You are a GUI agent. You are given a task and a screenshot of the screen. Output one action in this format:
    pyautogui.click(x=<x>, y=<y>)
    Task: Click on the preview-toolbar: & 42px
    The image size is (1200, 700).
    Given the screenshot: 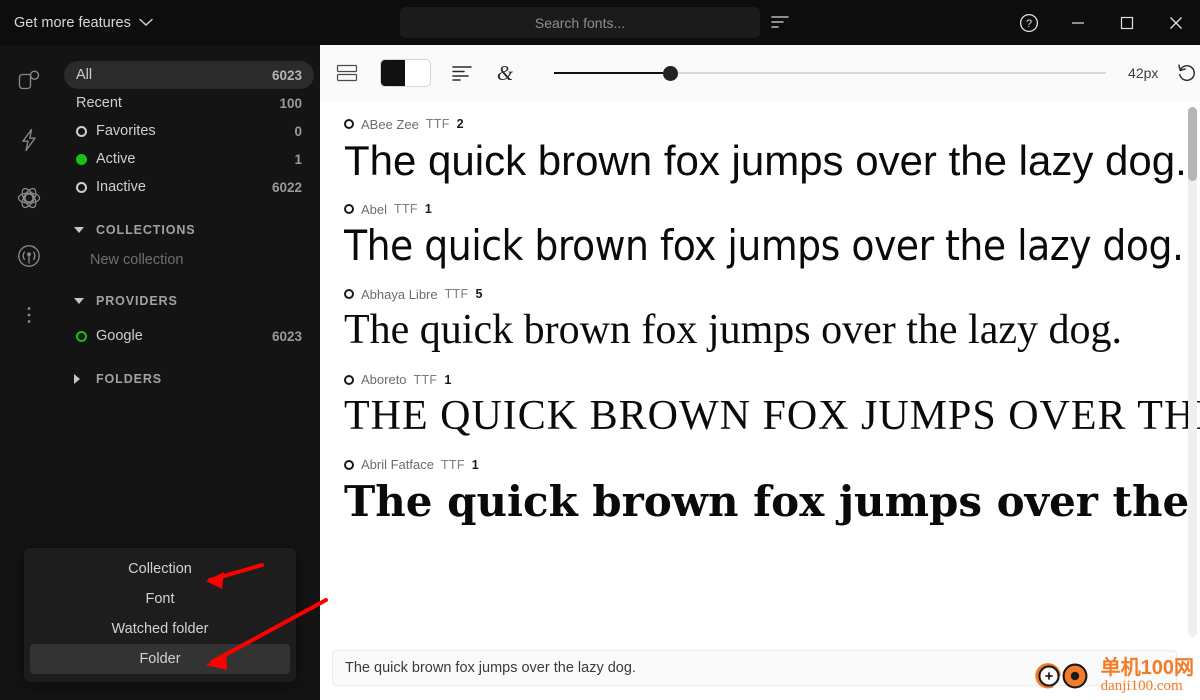 What is the action you would take?
    pyautogui.click(x=760, y=73)
    